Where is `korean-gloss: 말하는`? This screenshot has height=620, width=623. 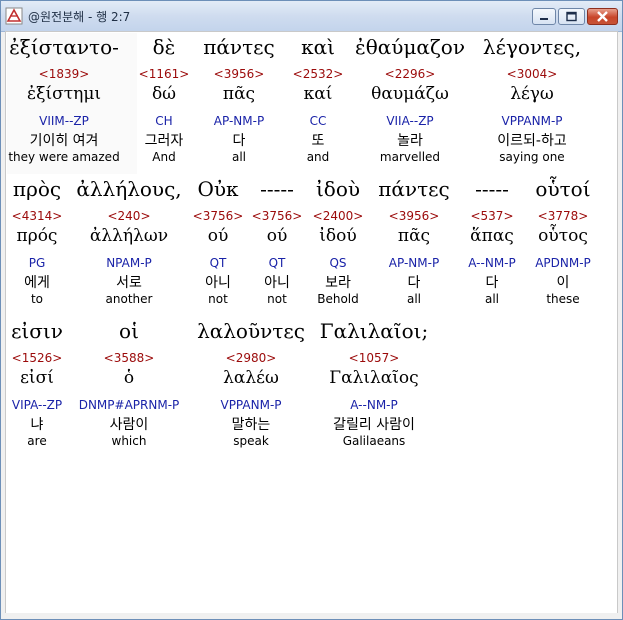
korean-gloss: 말하는 is located at coordinates (251, 425).